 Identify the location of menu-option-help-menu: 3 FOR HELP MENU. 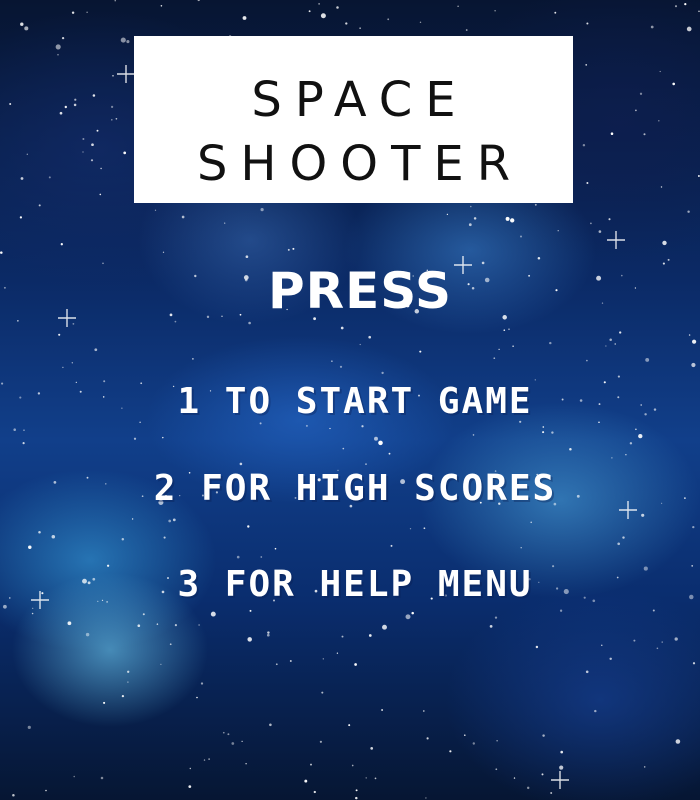
(350, 585).